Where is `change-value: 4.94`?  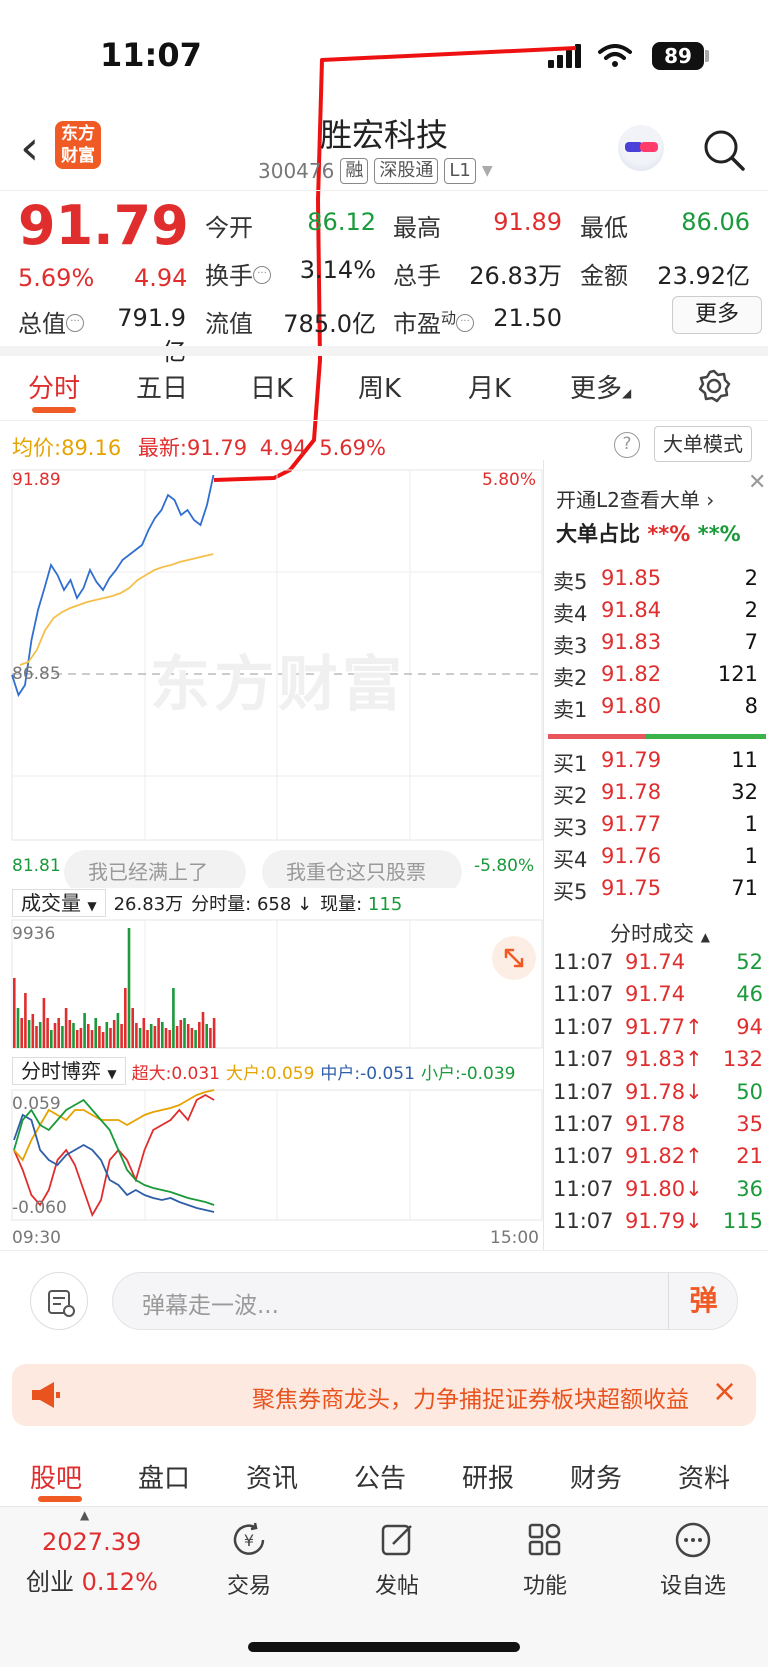
change-value: 4.94 is located at coordinates (161, 278).